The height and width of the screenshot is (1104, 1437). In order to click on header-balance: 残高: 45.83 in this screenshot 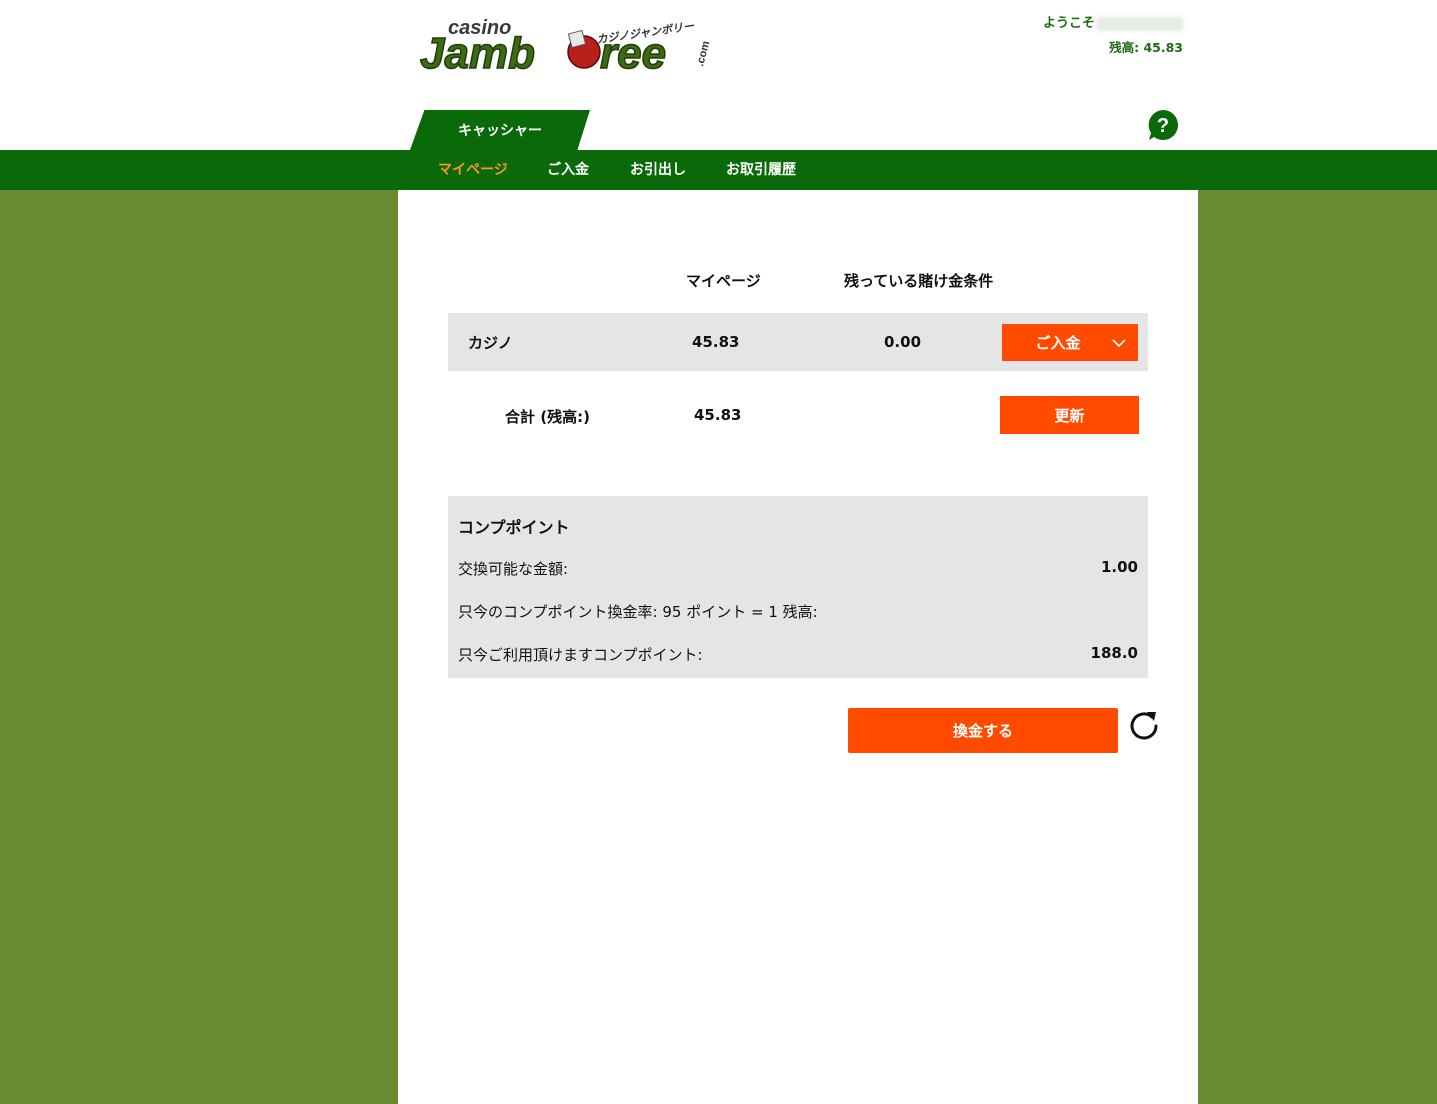, I will do `click(1146, 47)`.